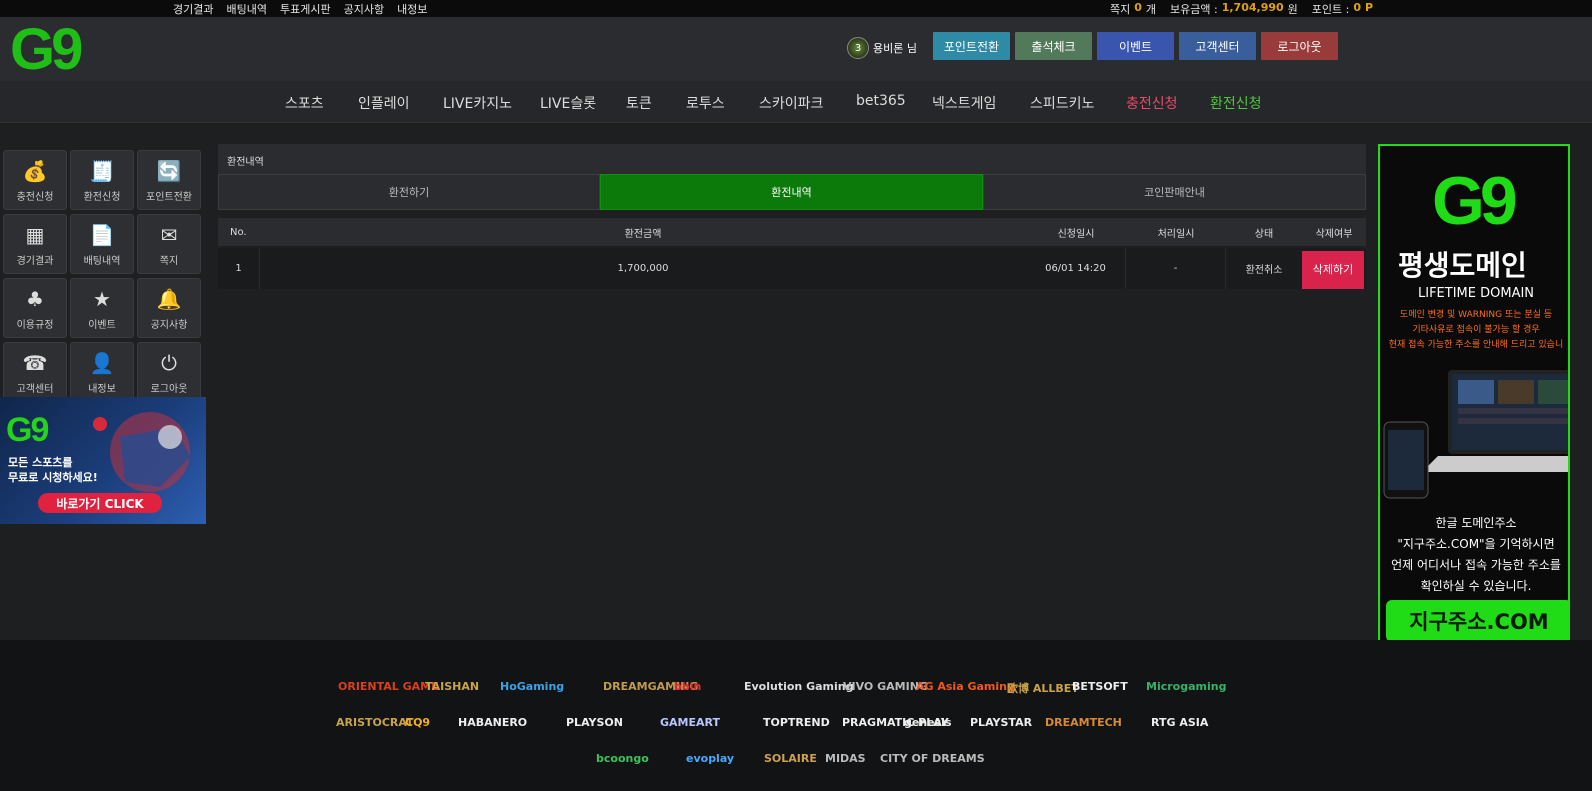 The image size is (1592, 791). What do you see at coordinates (928, 722) in the screenshot?
I see `provider-logo-18: genesis` at bounding box center [928, 722].